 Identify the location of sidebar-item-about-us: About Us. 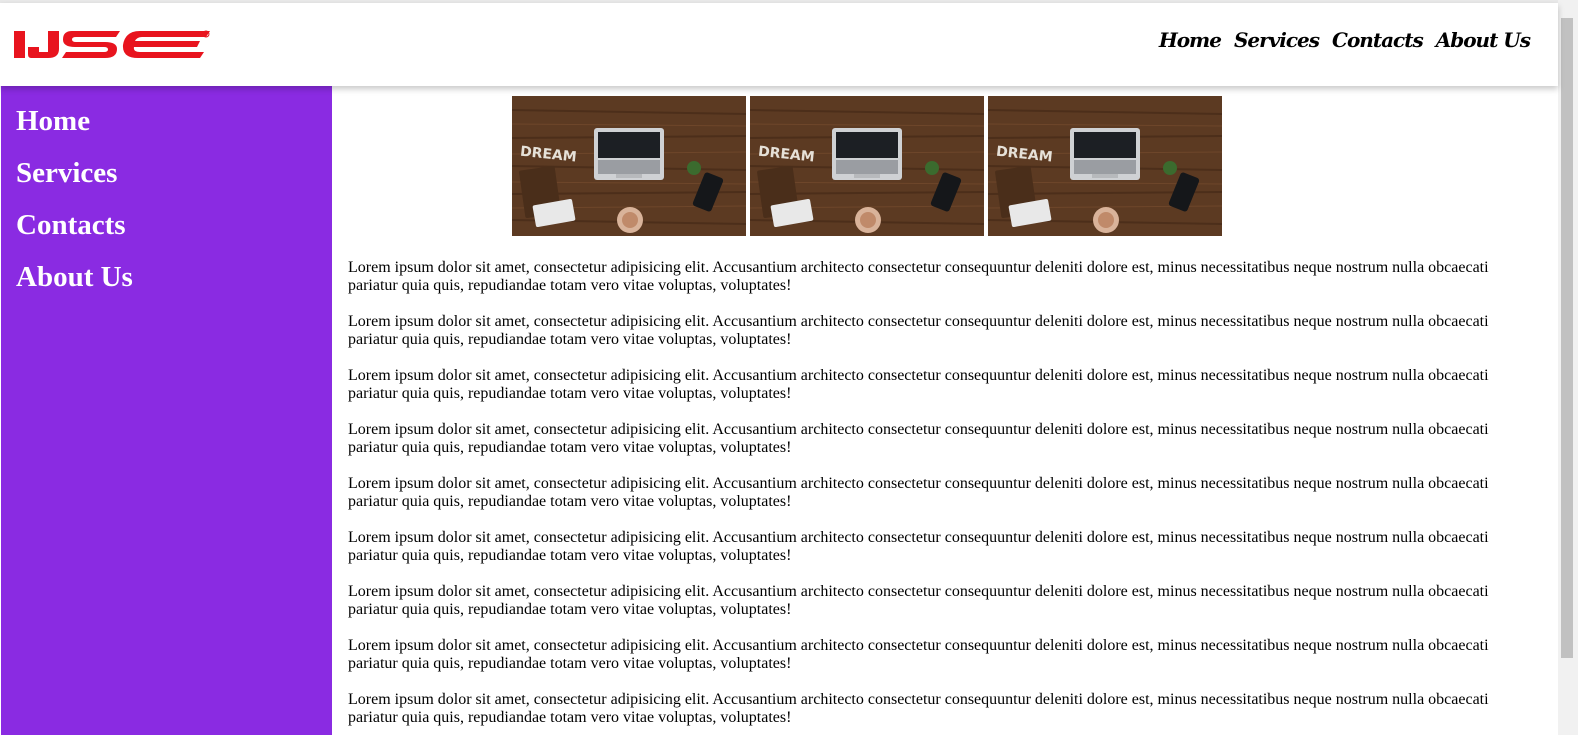
(74, 277).